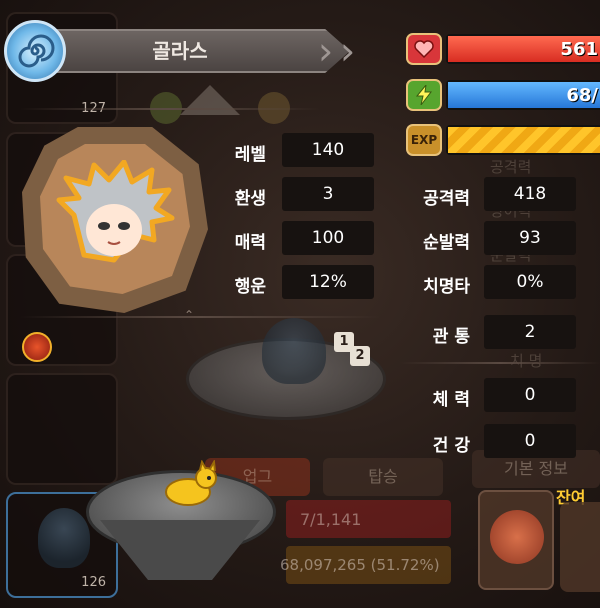  What do you see at coordinates (64, 538) in the screenshot?
I see `pet-thumbnail` at bounding box center [64, 538].